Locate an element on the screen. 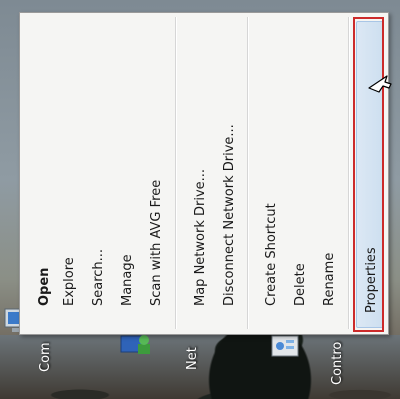 Image resolution: width=400 pixels, height=399 pixels. menu-item-rename: Rename is located at coordinates (329, 174).